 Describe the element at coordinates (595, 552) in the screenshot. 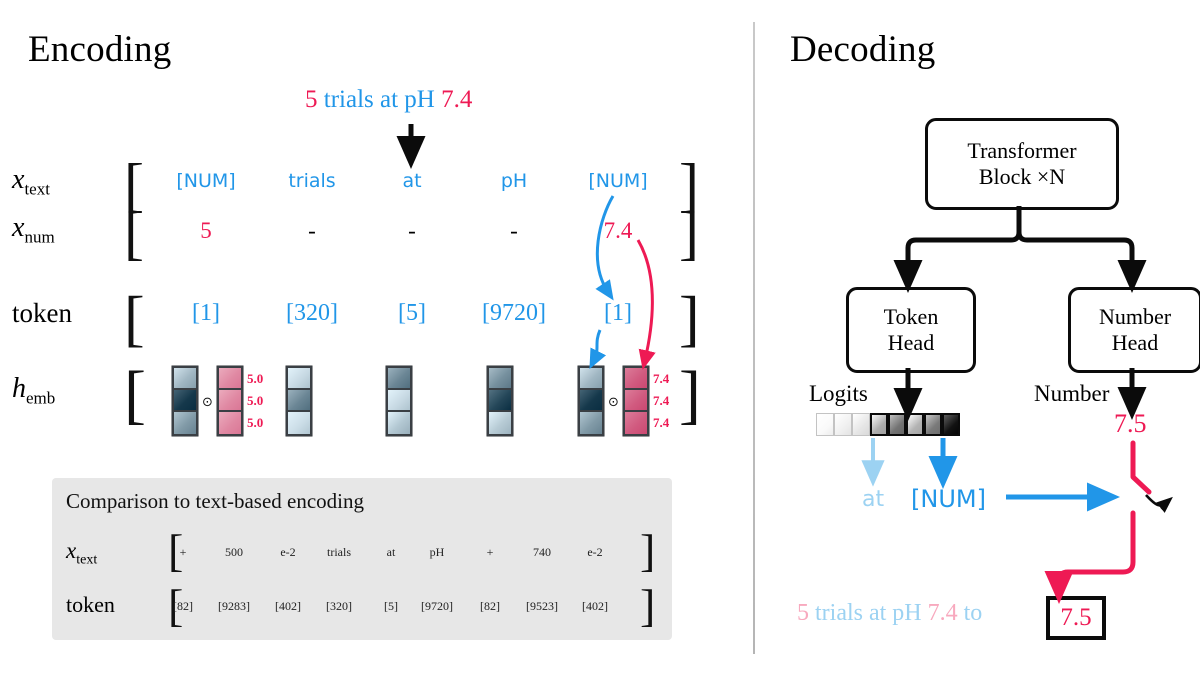

I see `comparison-row-0-cell-8: e-2` at that location.